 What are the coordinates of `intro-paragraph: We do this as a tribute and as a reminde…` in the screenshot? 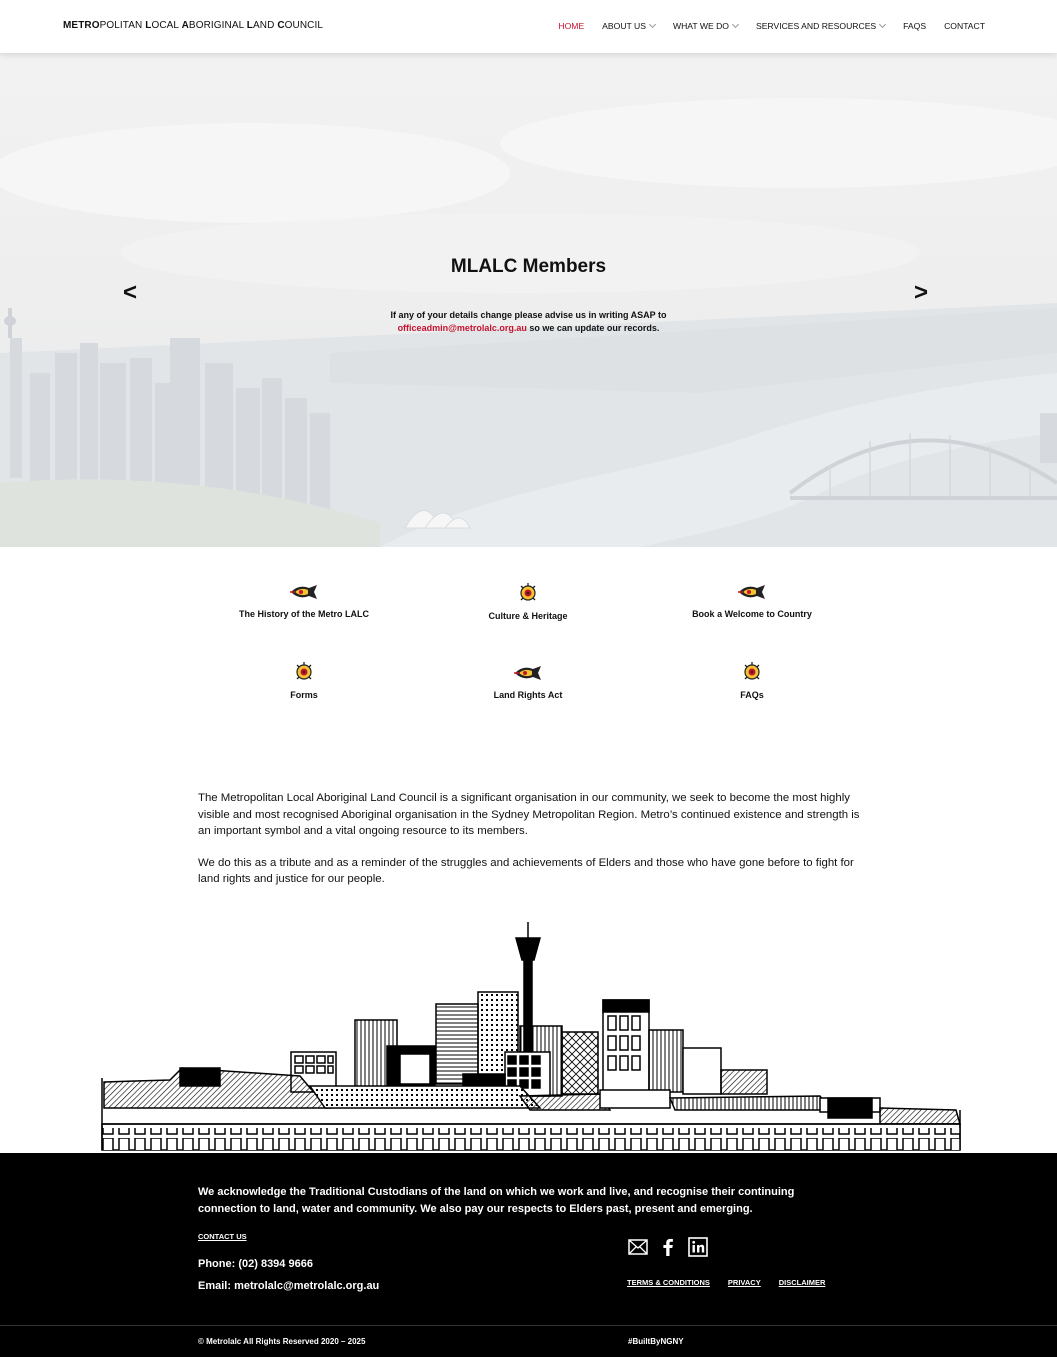 It's located at (526, 871).